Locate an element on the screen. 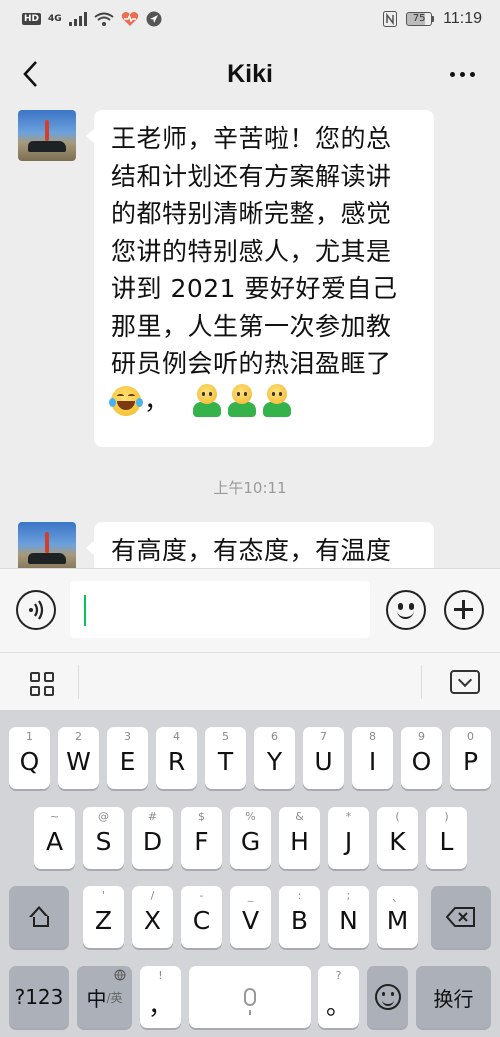 The width and height of the screenshot is (500, 1037). input-bar is located at coordinates (250, 610).